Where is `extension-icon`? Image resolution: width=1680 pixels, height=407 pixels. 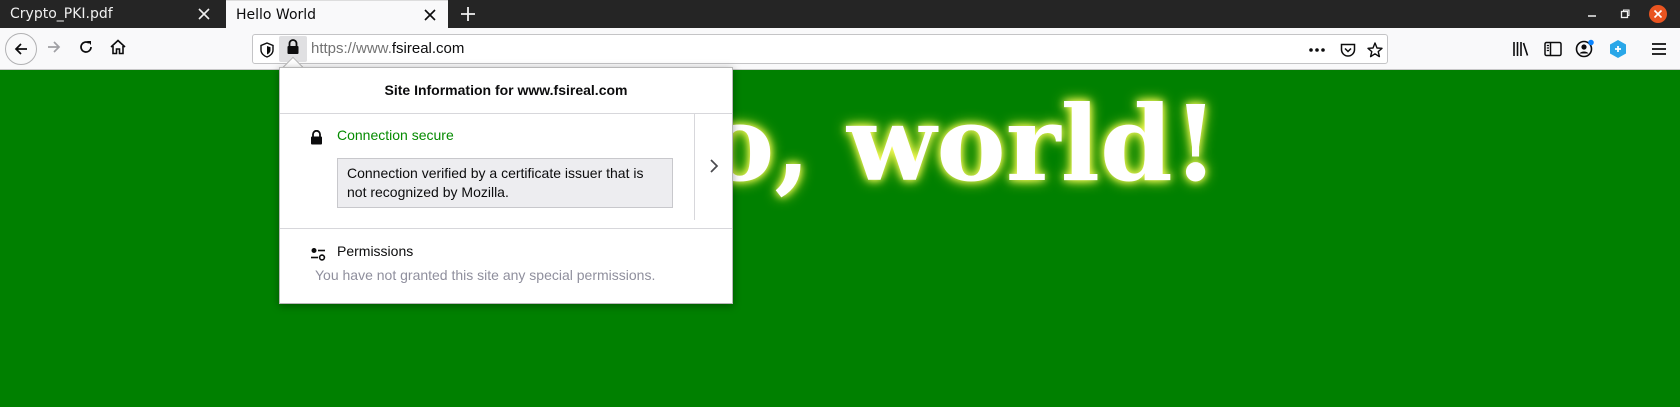
extension-icon is located at coordinates (1618, 49).